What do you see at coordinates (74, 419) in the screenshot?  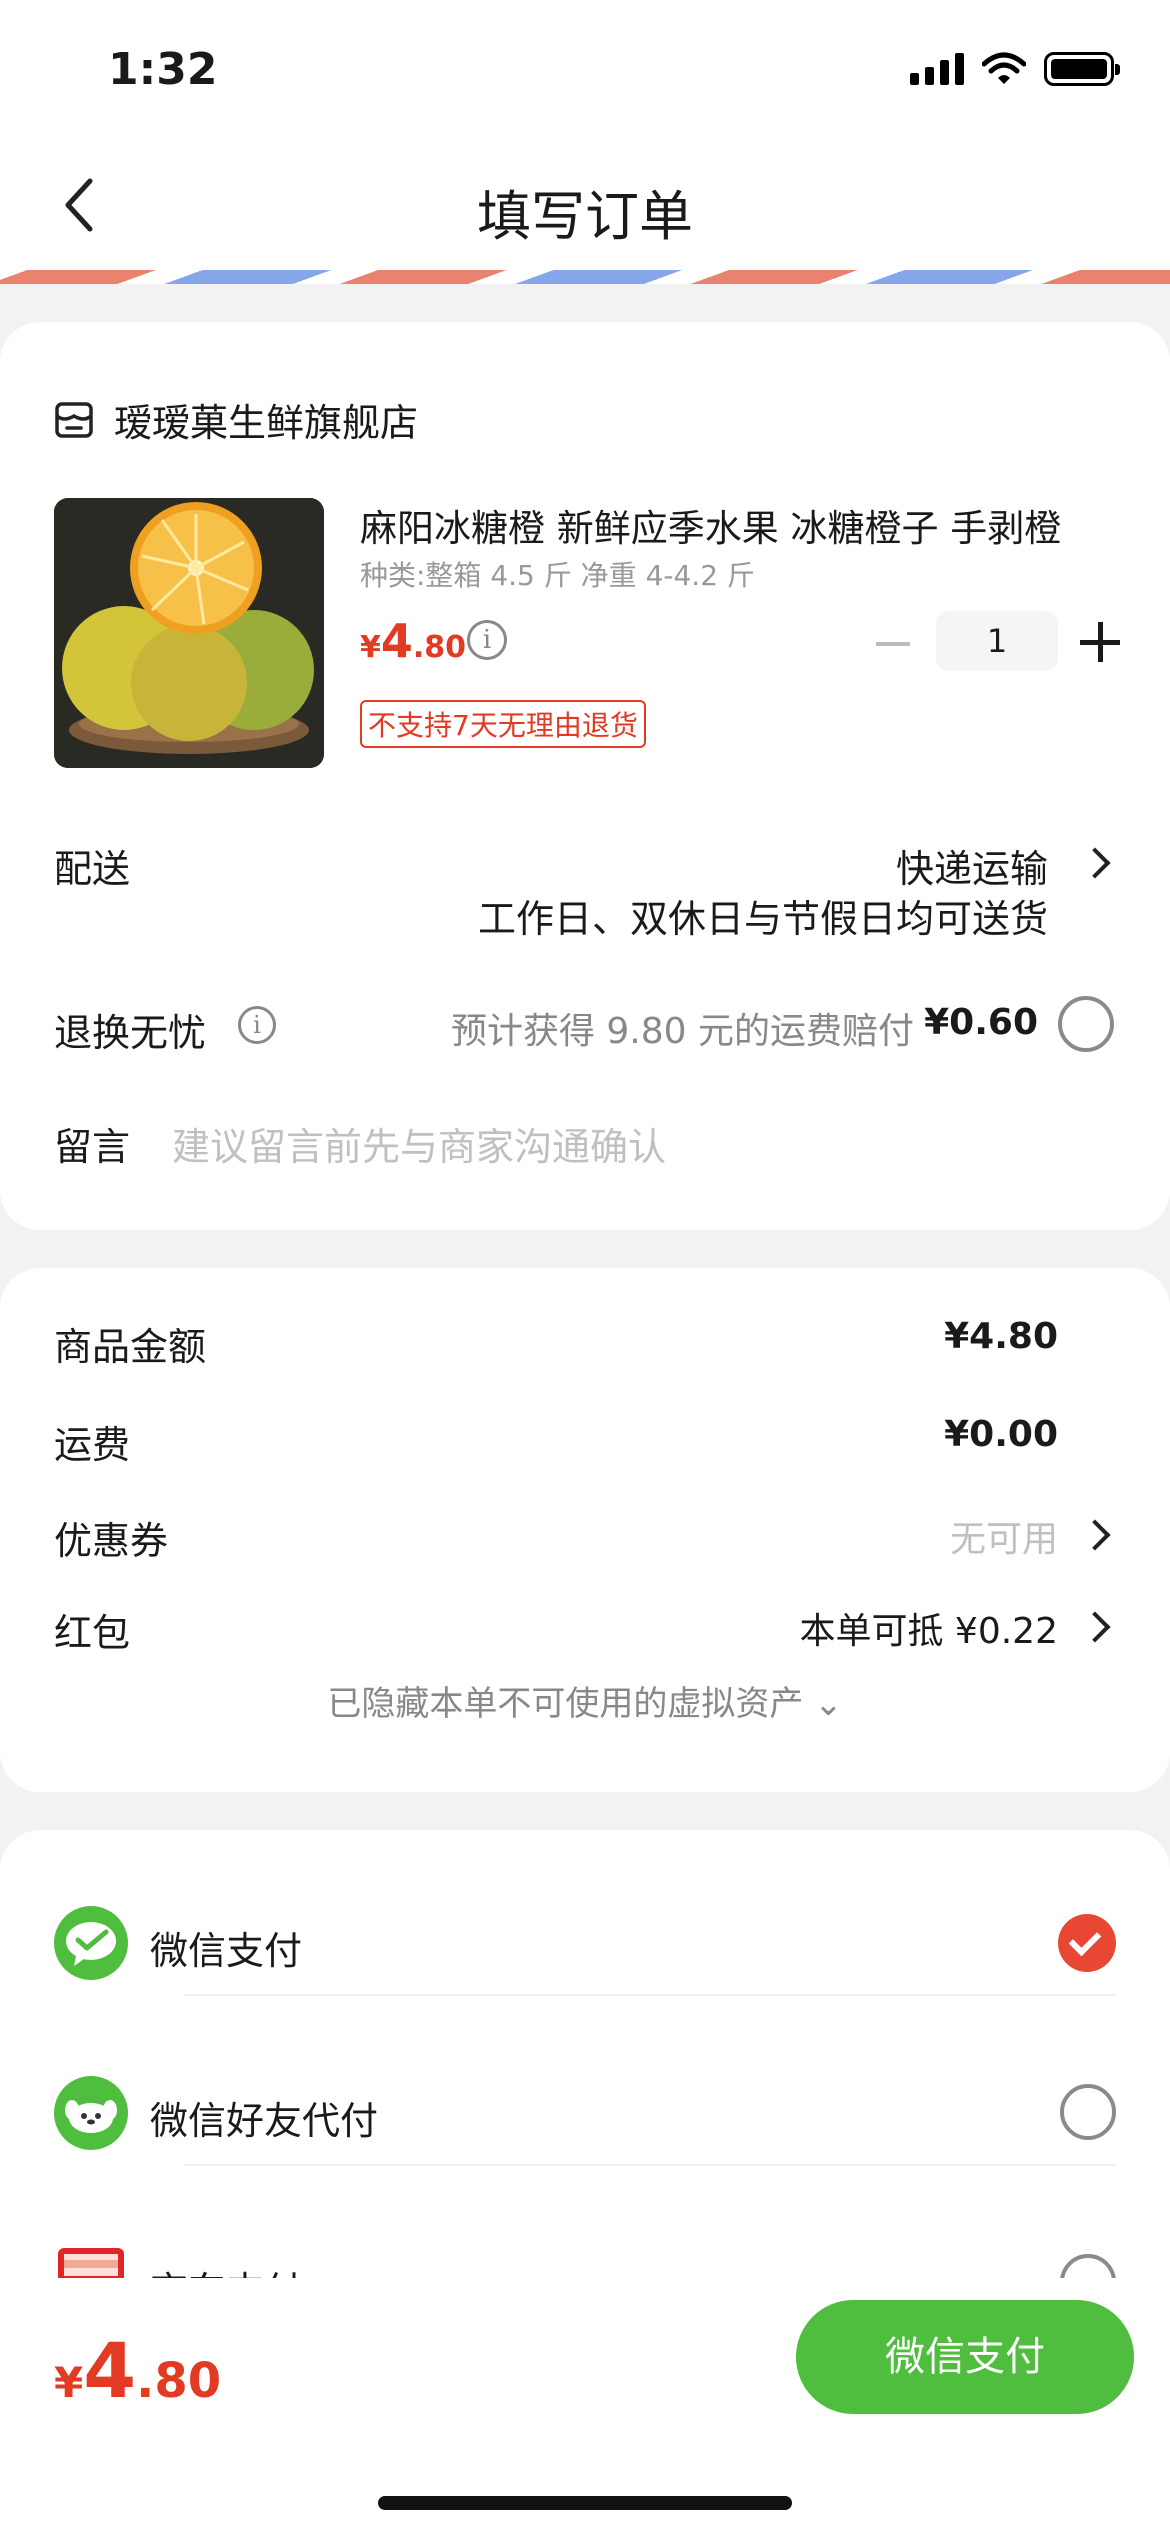 I see `store-icon` at bounding box center [74, 419].